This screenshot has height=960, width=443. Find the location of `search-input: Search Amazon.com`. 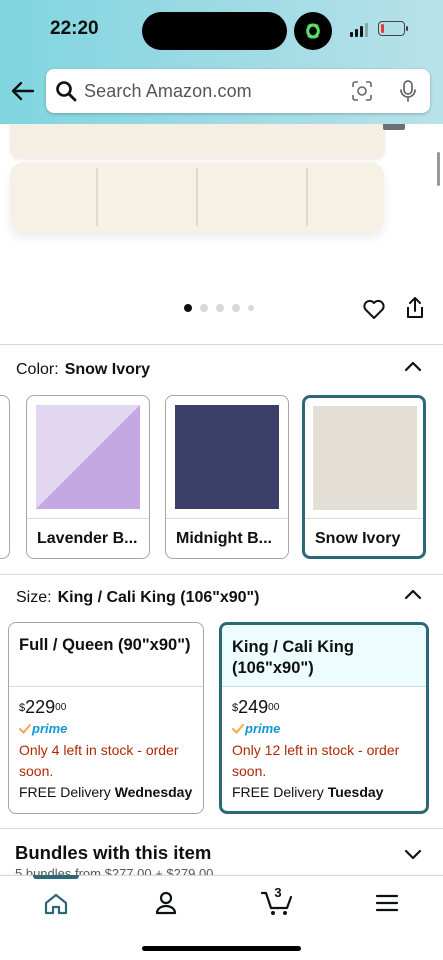

search-input: Search Amazon.com is located at coordinates (168, 91).